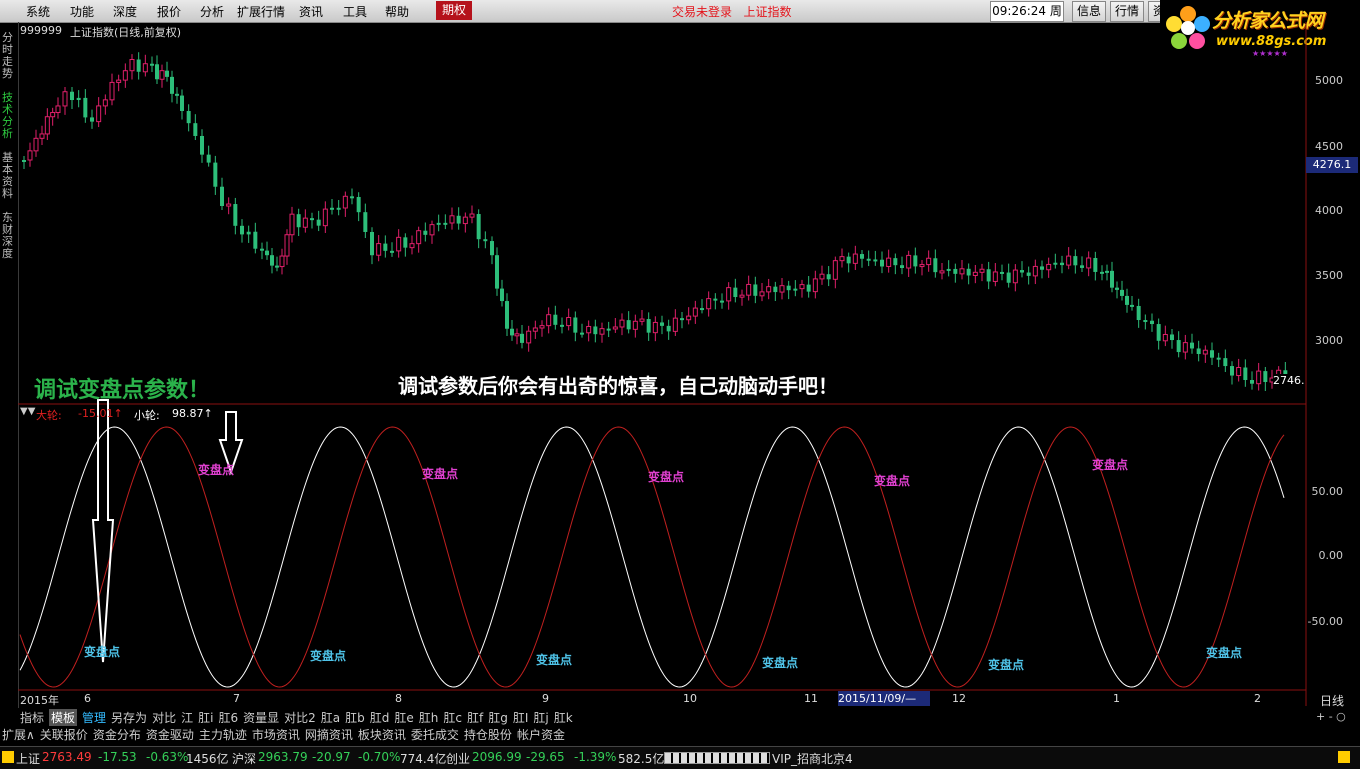 The image size is (1360, 769). What do you see at coordinates (64, 734) in the screenshot?
I see `tab-item: 关联报价` at bounding box center [64, 734].